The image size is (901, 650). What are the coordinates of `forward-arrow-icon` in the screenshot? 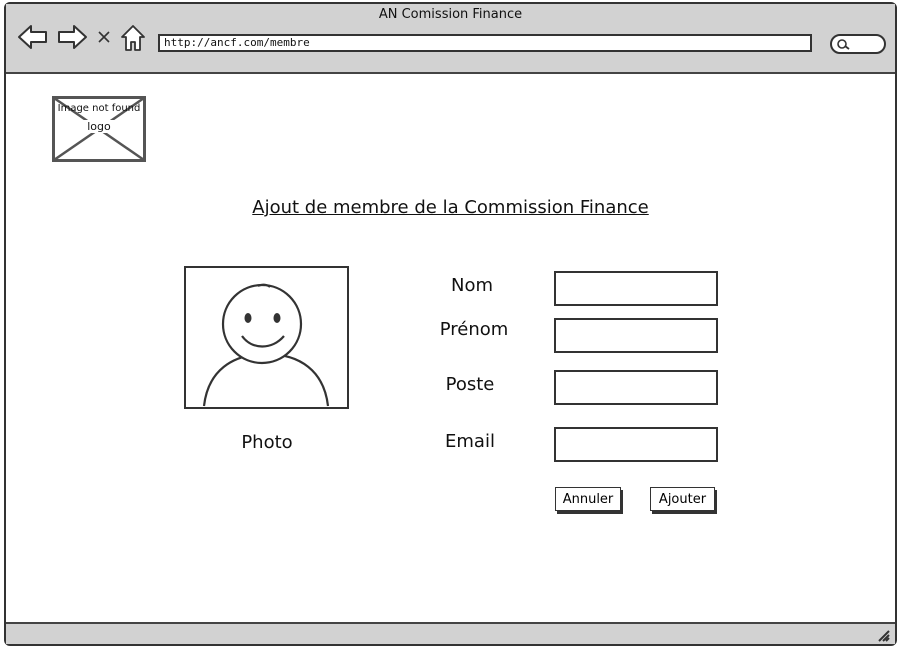 It's located at (72, 37).